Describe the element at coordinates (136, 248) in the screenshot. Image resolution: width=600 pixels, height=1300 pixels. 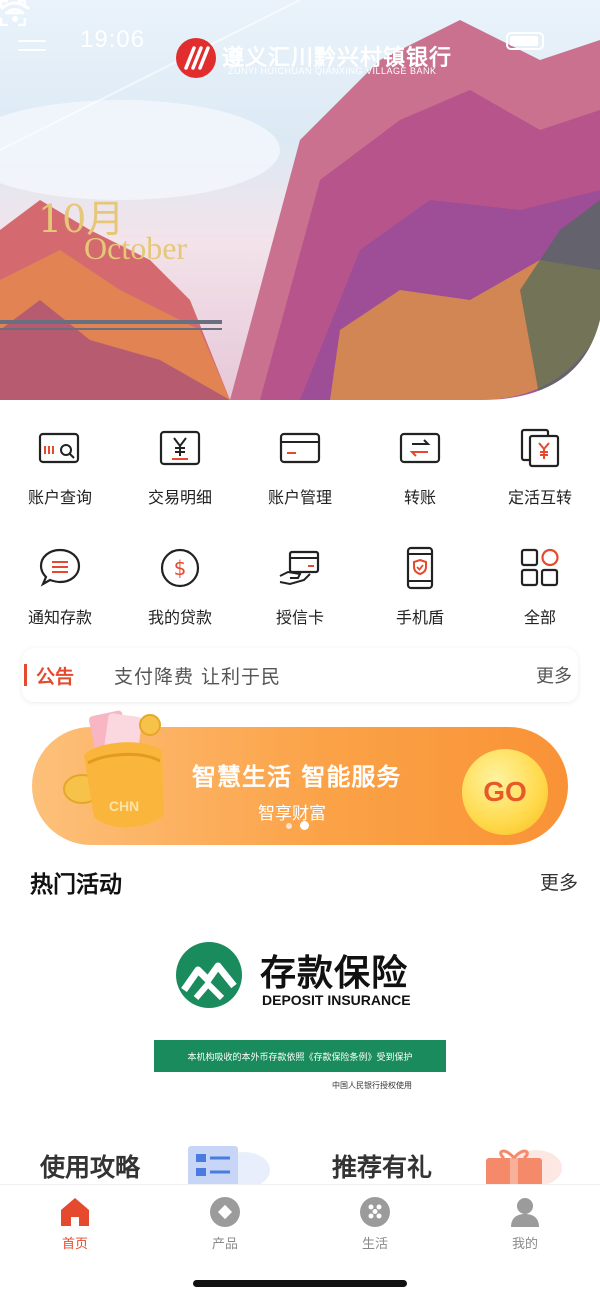
I see `hero-month-en: October` at that location.